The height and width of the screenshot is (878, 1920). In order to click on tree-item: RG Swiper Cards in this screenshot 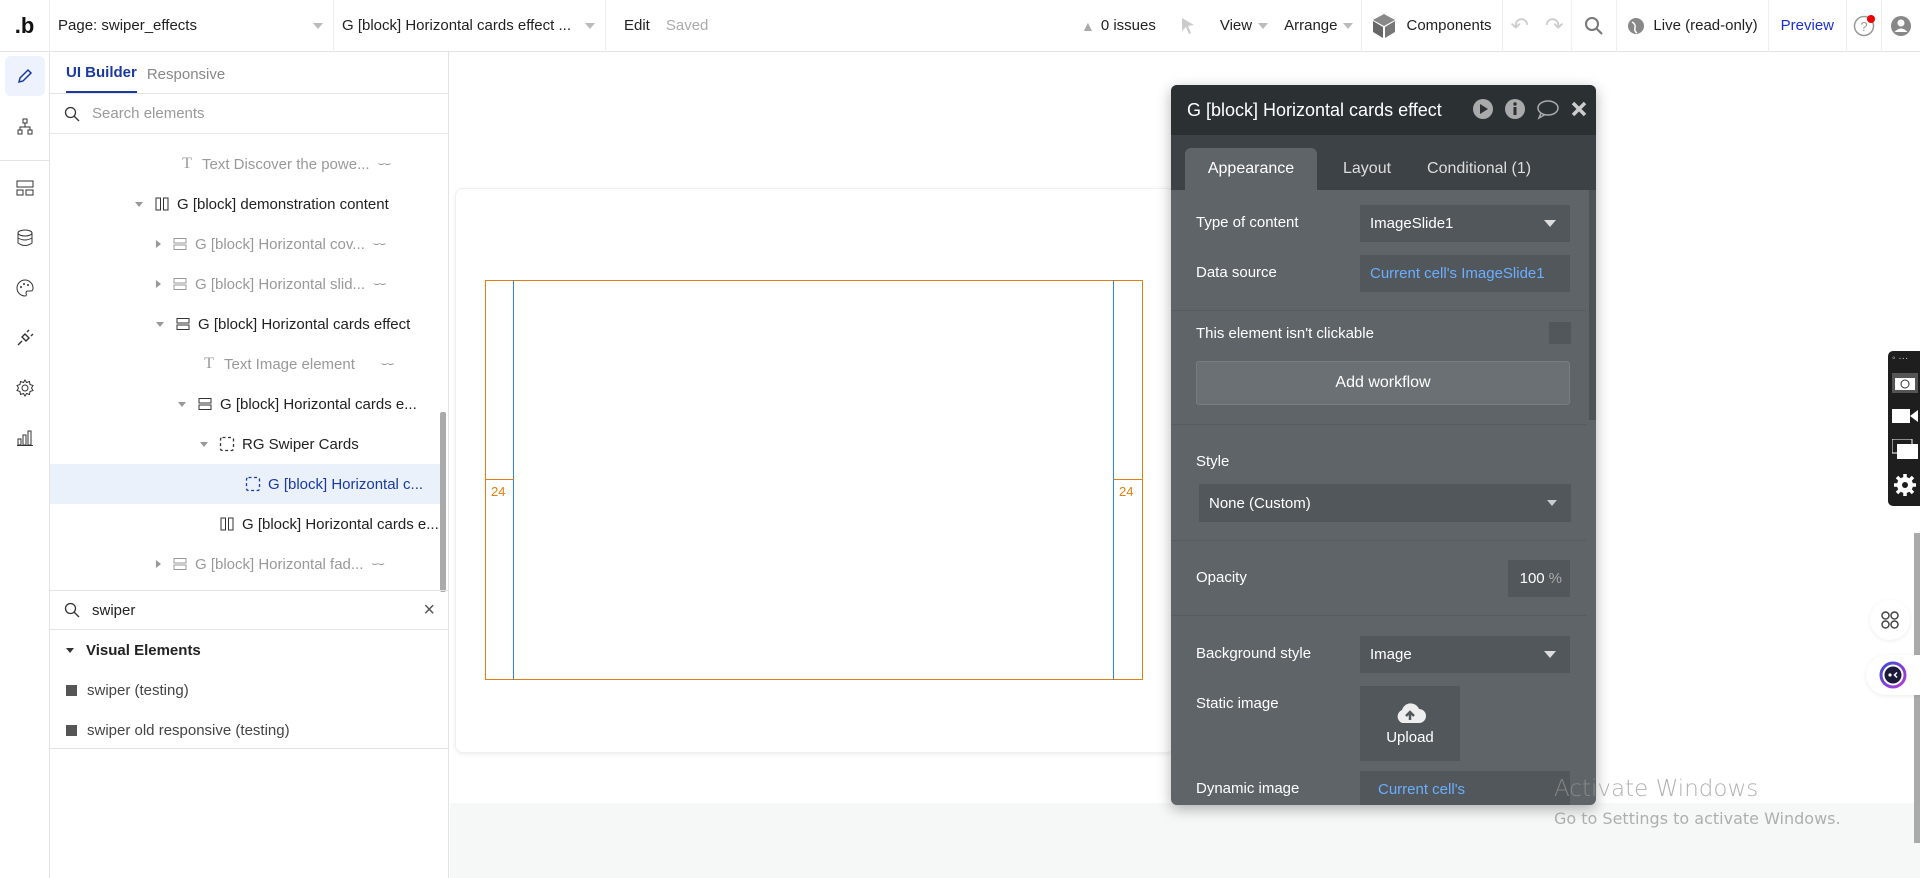, I will do `click(245, 444)`.